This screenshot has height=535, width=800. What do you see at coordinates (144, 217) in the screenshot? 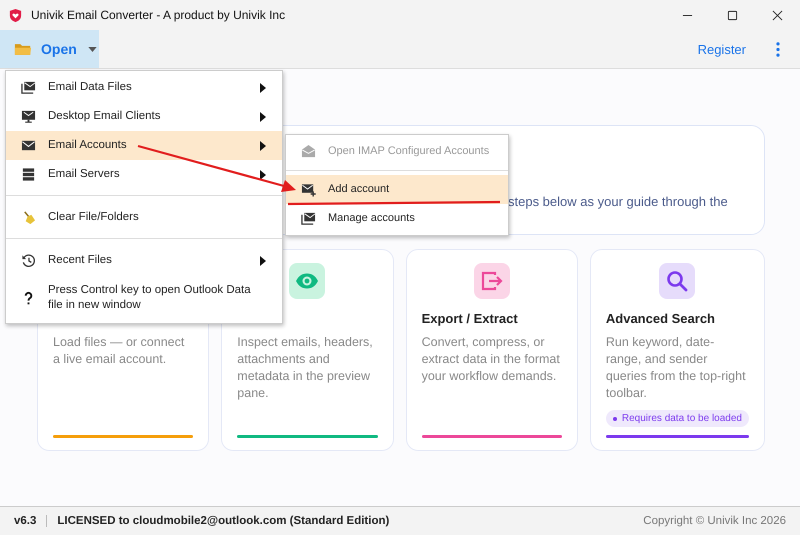
I see `menu-item: Clear File/Folders` at bounding box center [144, 217].